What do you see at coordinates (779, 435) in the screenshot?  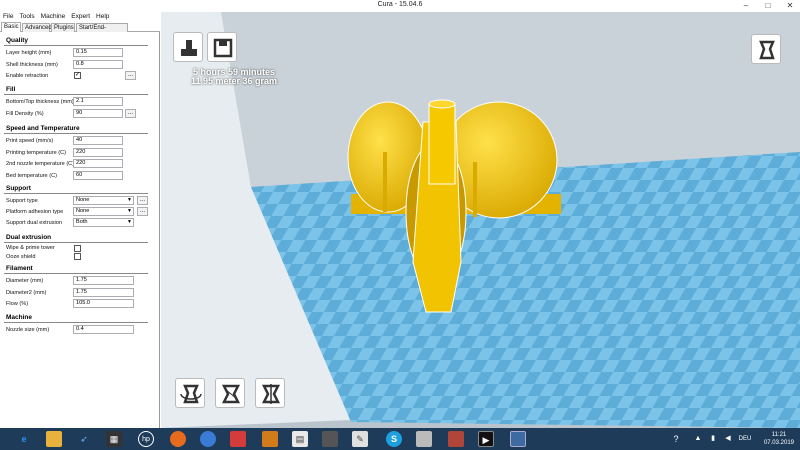 I see `clock-time: 11:21` at bounding box center [779, 435].